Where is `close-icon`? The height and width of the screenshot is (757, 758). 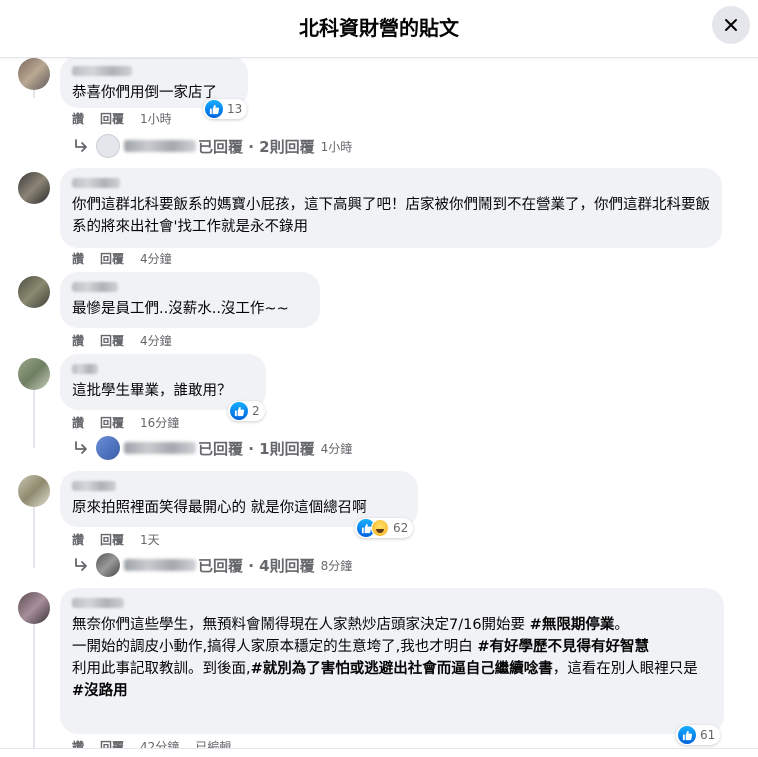 close-icon is located at coordinates (731, 25).